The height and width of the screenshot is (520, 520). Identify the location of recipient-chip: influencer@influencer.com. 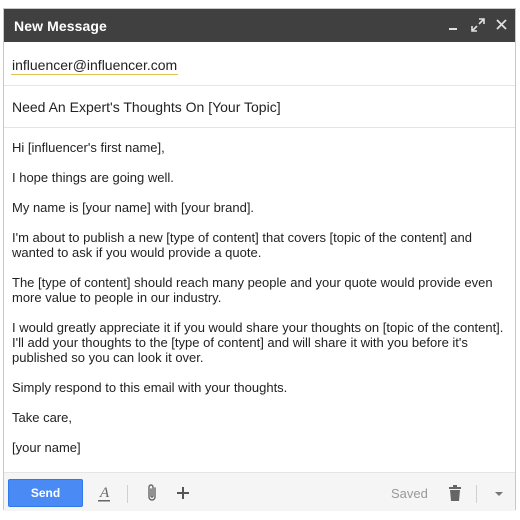
(95, 66).